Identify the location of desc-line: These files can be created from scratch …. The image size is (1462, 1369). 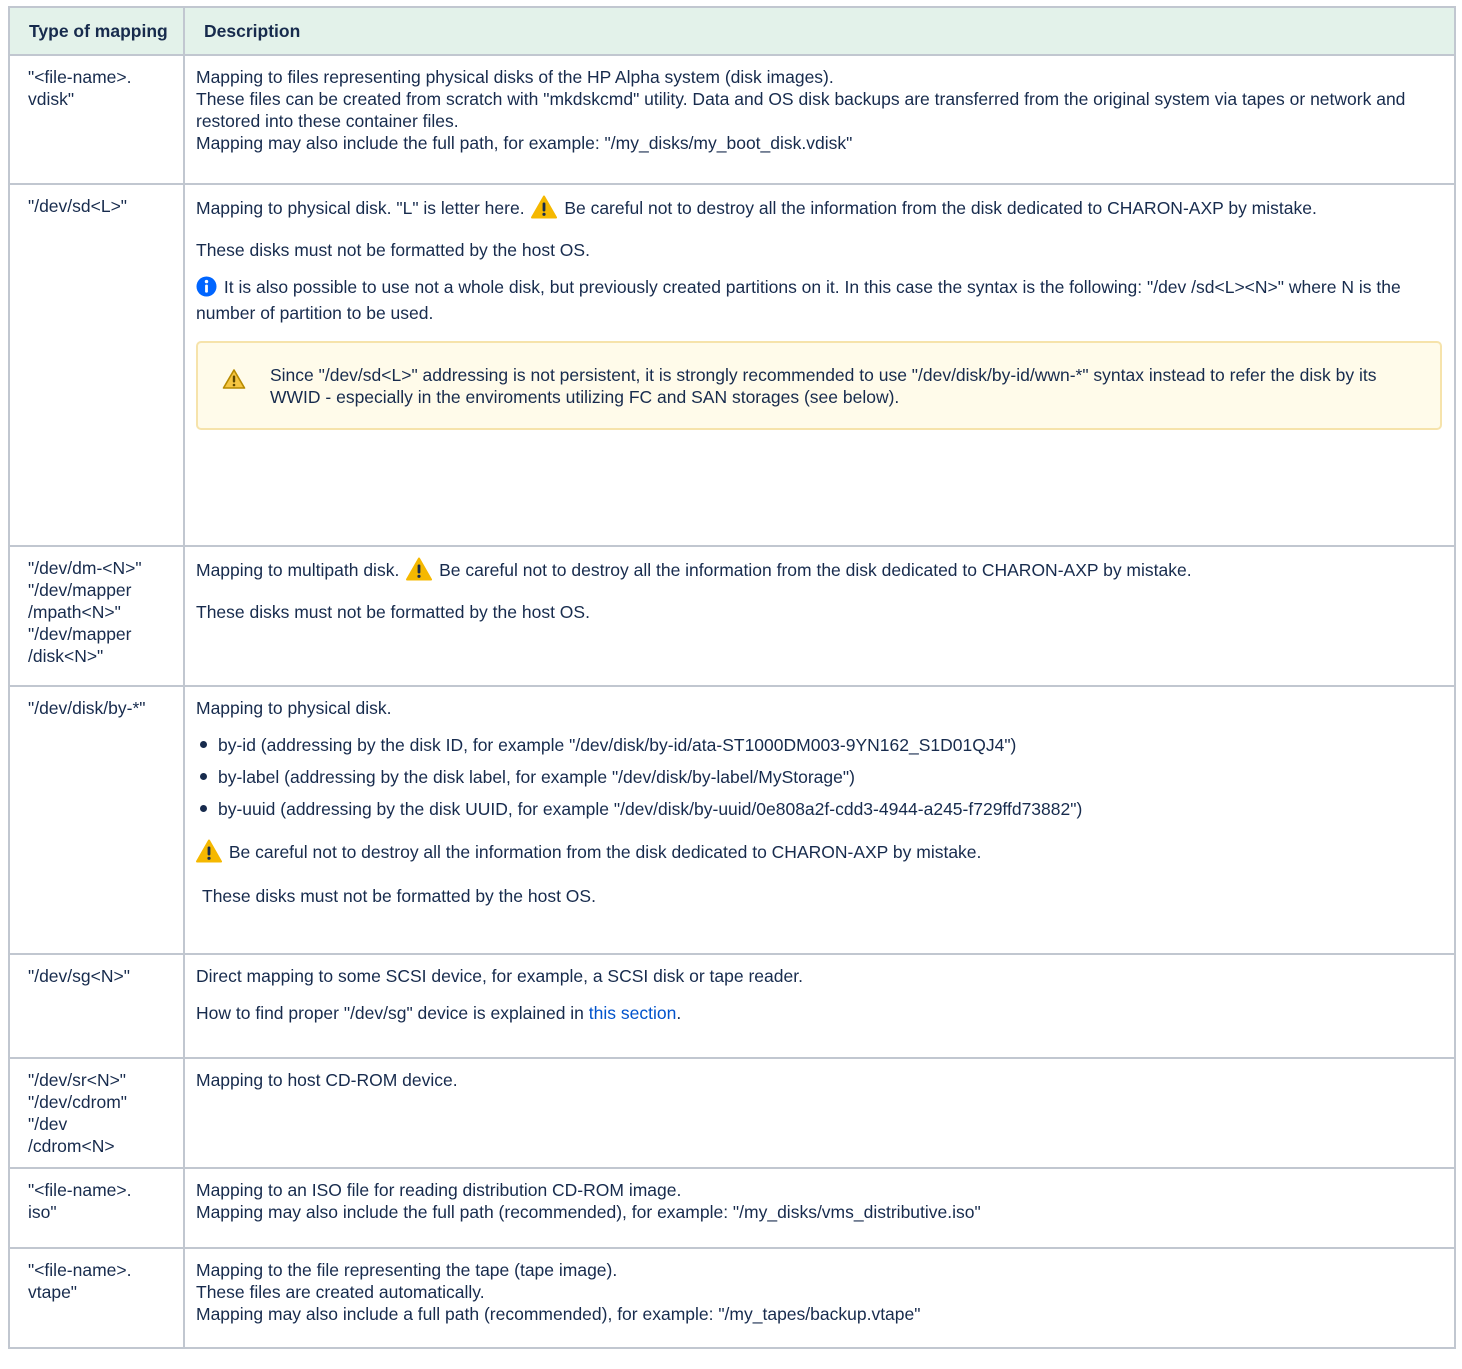
(801, 110).